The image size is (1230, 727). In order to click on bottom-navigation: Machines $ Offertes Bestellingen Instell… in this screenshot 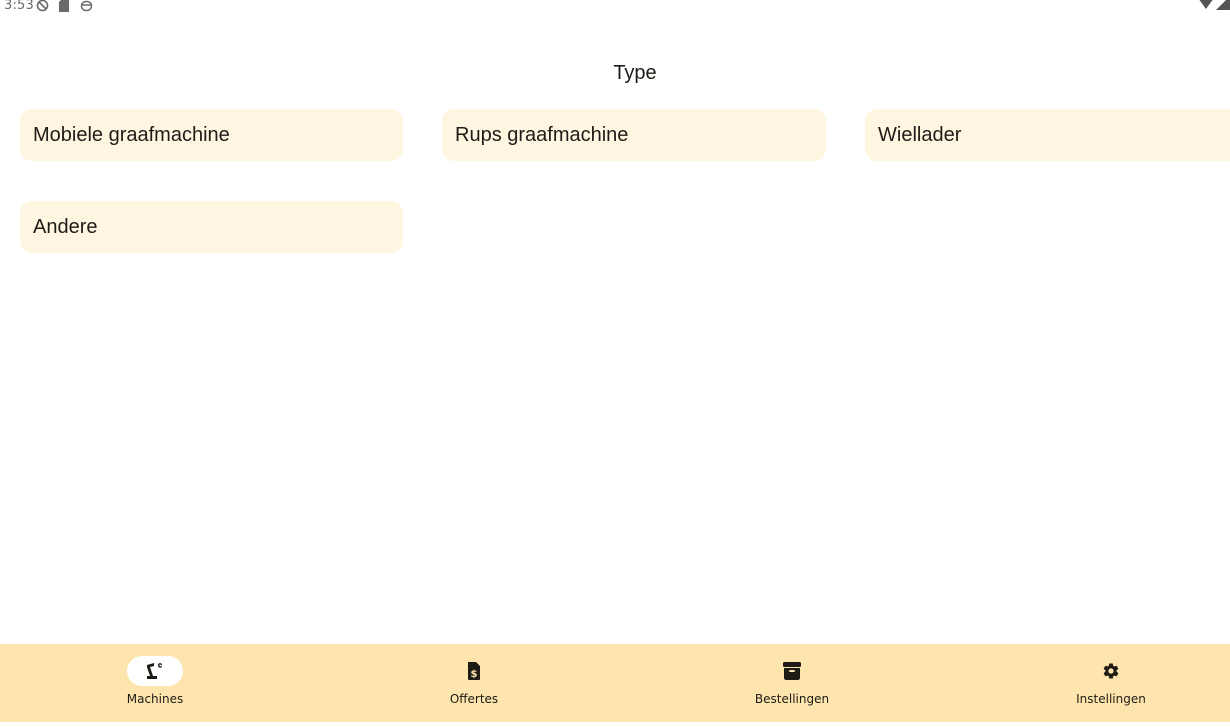, I will do `click(615, 683)`.